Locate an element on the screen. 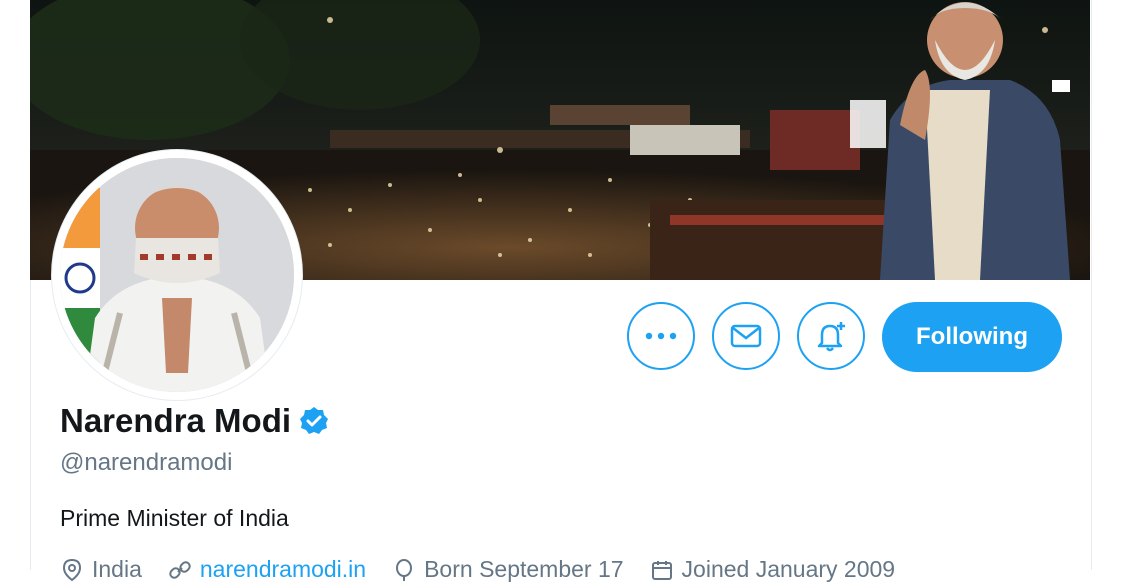  profile-name-row: Narendra Modi is located at coordinates (194, 421).